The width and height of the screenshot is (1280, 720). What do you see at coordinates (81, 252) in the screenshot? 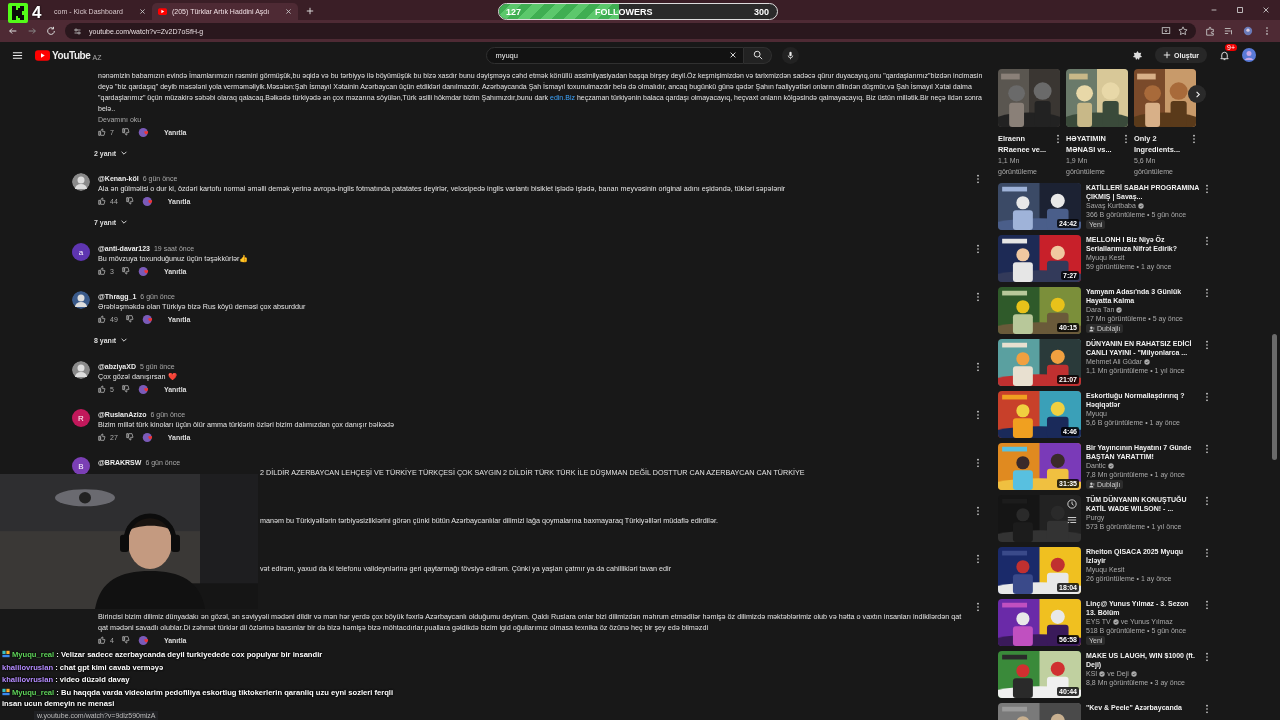
I see `avatar: a` at bounding box center [81, 252].